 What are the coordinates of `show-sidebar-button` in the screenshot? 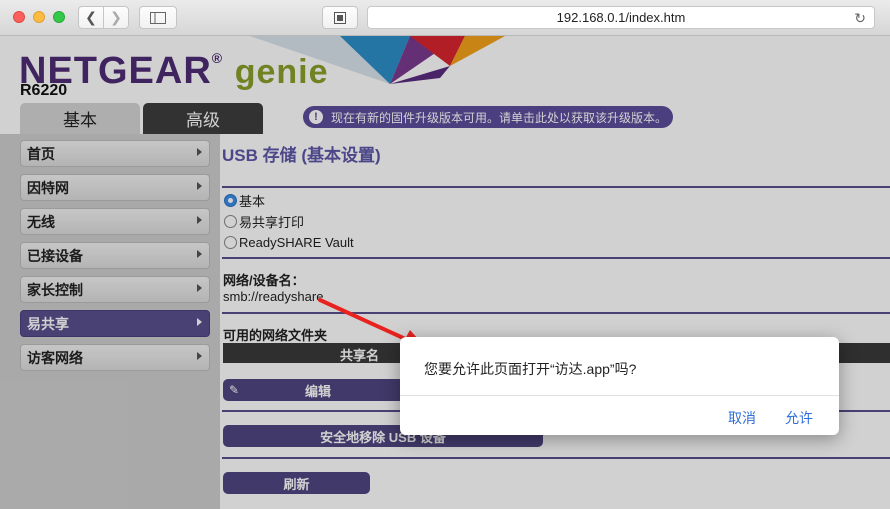 It's located at (158, 17).